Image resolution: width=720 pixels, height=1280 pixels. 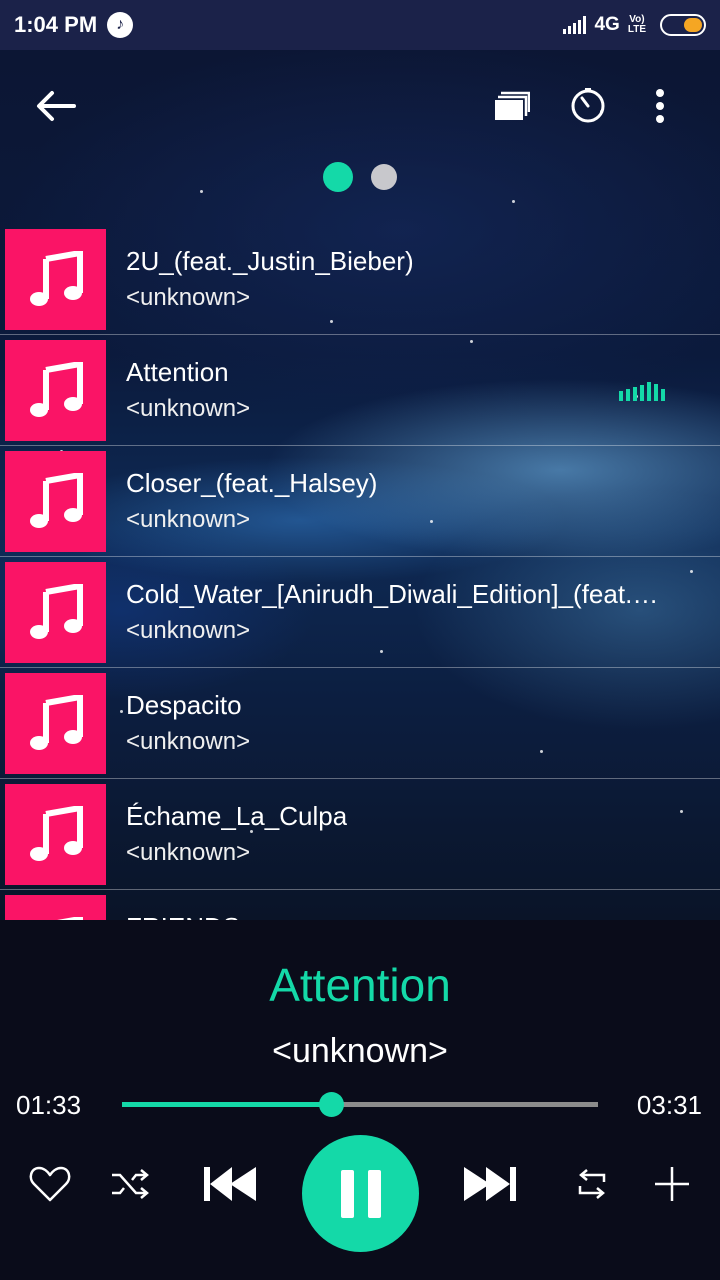 I want to click on song-row: Échame_La_Culpa <unknown>, so click(x=360, y=834).